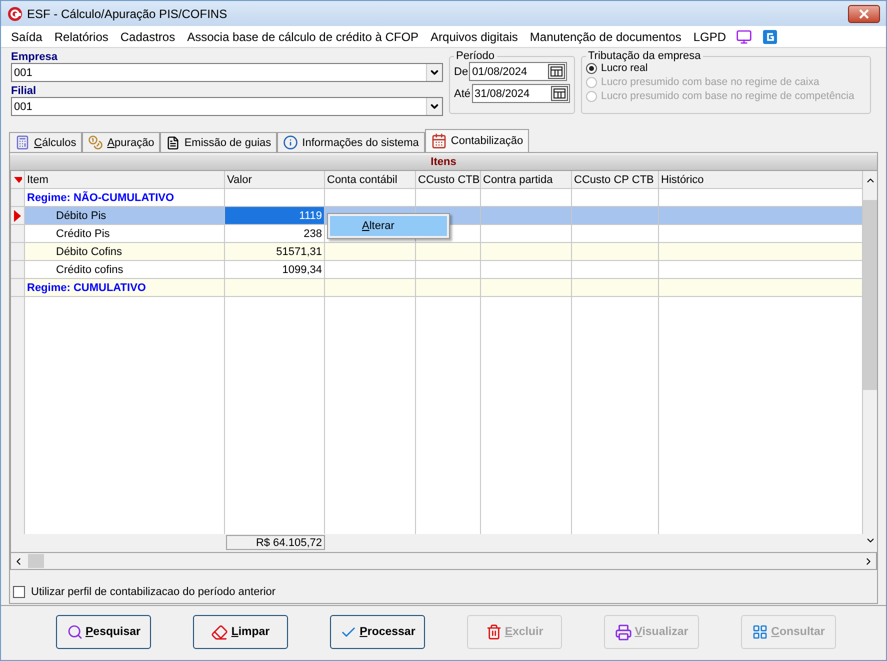 The height and width of the screenshot is (661, 887). What do you see at coordinates (22, 142) in the screenshot?
I see `calculator-icon` at bounding box center [22, 142].